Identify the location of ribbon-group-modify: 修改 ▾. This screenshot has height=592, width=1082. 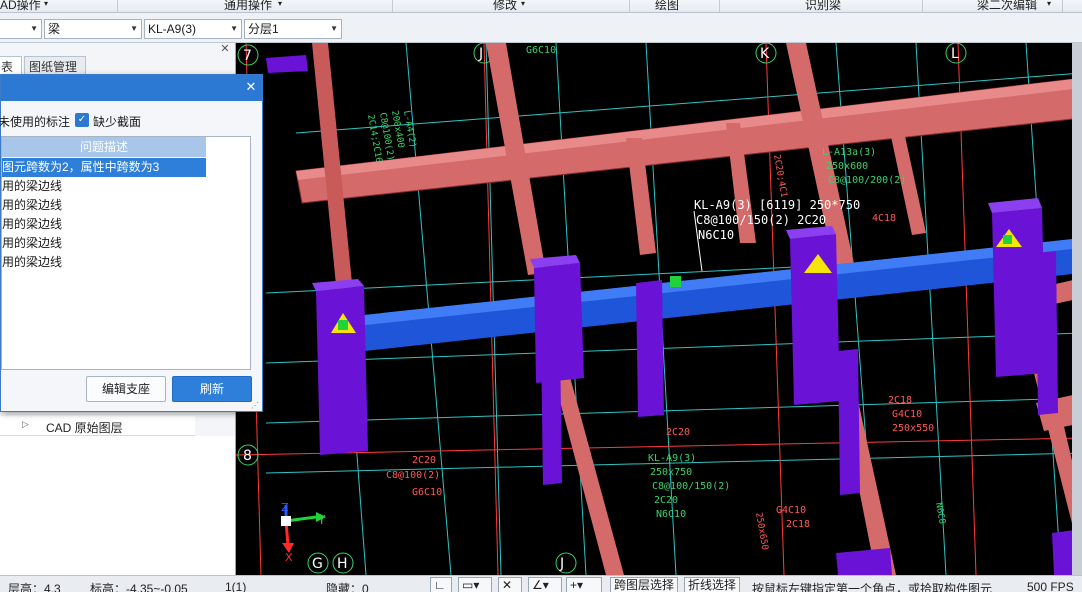
(511, 6).